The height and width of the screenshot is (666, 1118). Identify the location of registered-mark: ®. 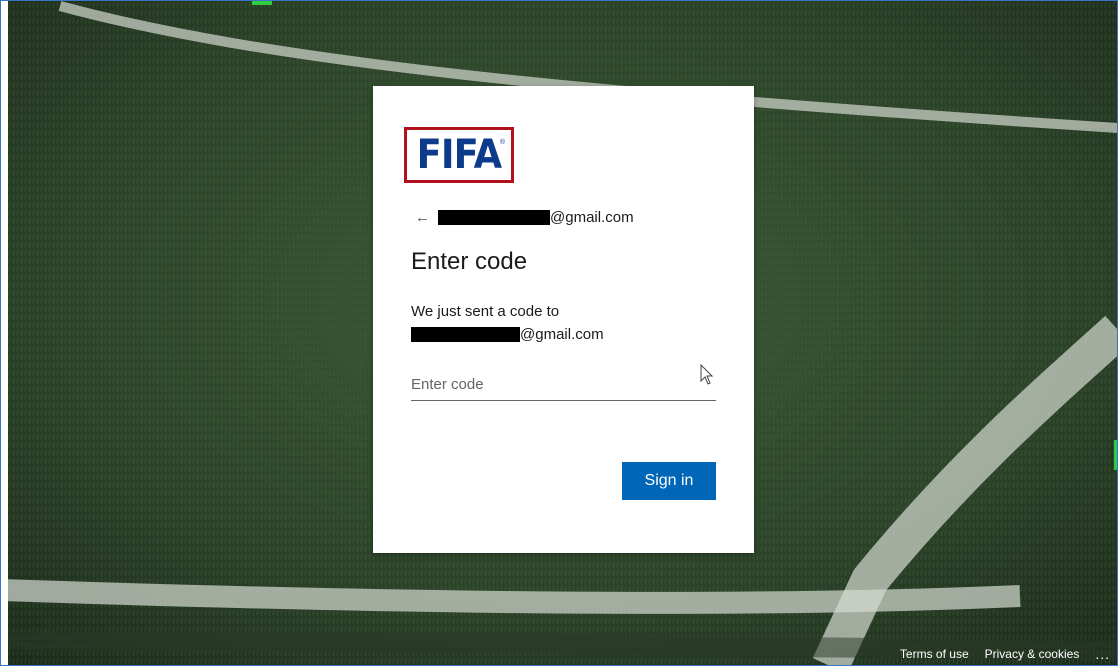
(502, 142).